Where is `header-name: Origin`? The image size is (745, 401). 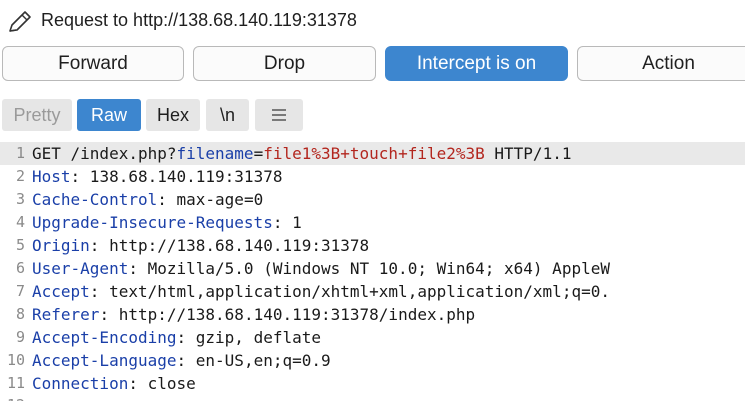
header-name: Origin is located at coordinates (61, 245).